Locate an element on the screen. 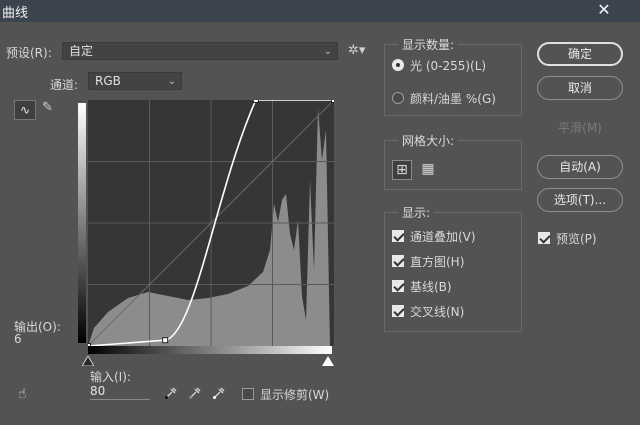  pencil-icon: ✎ is located at coordinates (47, 107).